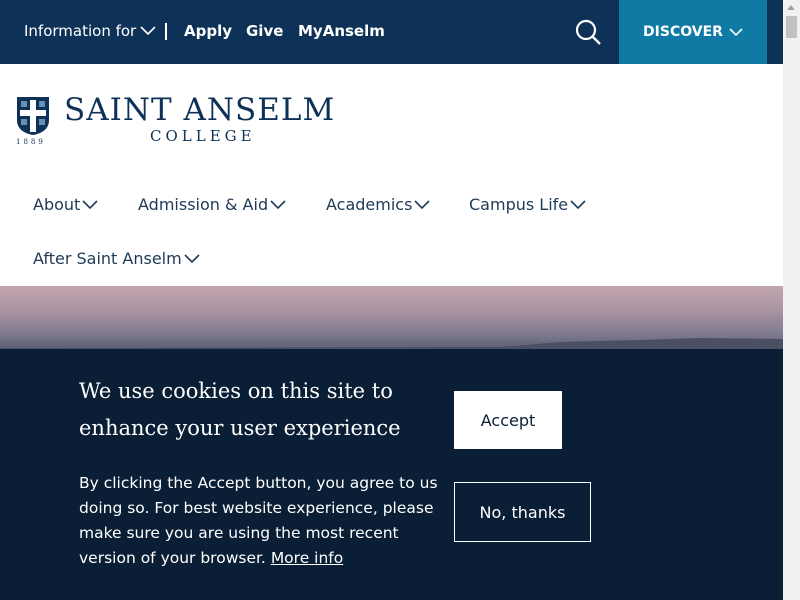 Image resolution: width=800 pixels, height=600 pixels. I want to click on nav-item-academics: Academics, so click(378, 204).